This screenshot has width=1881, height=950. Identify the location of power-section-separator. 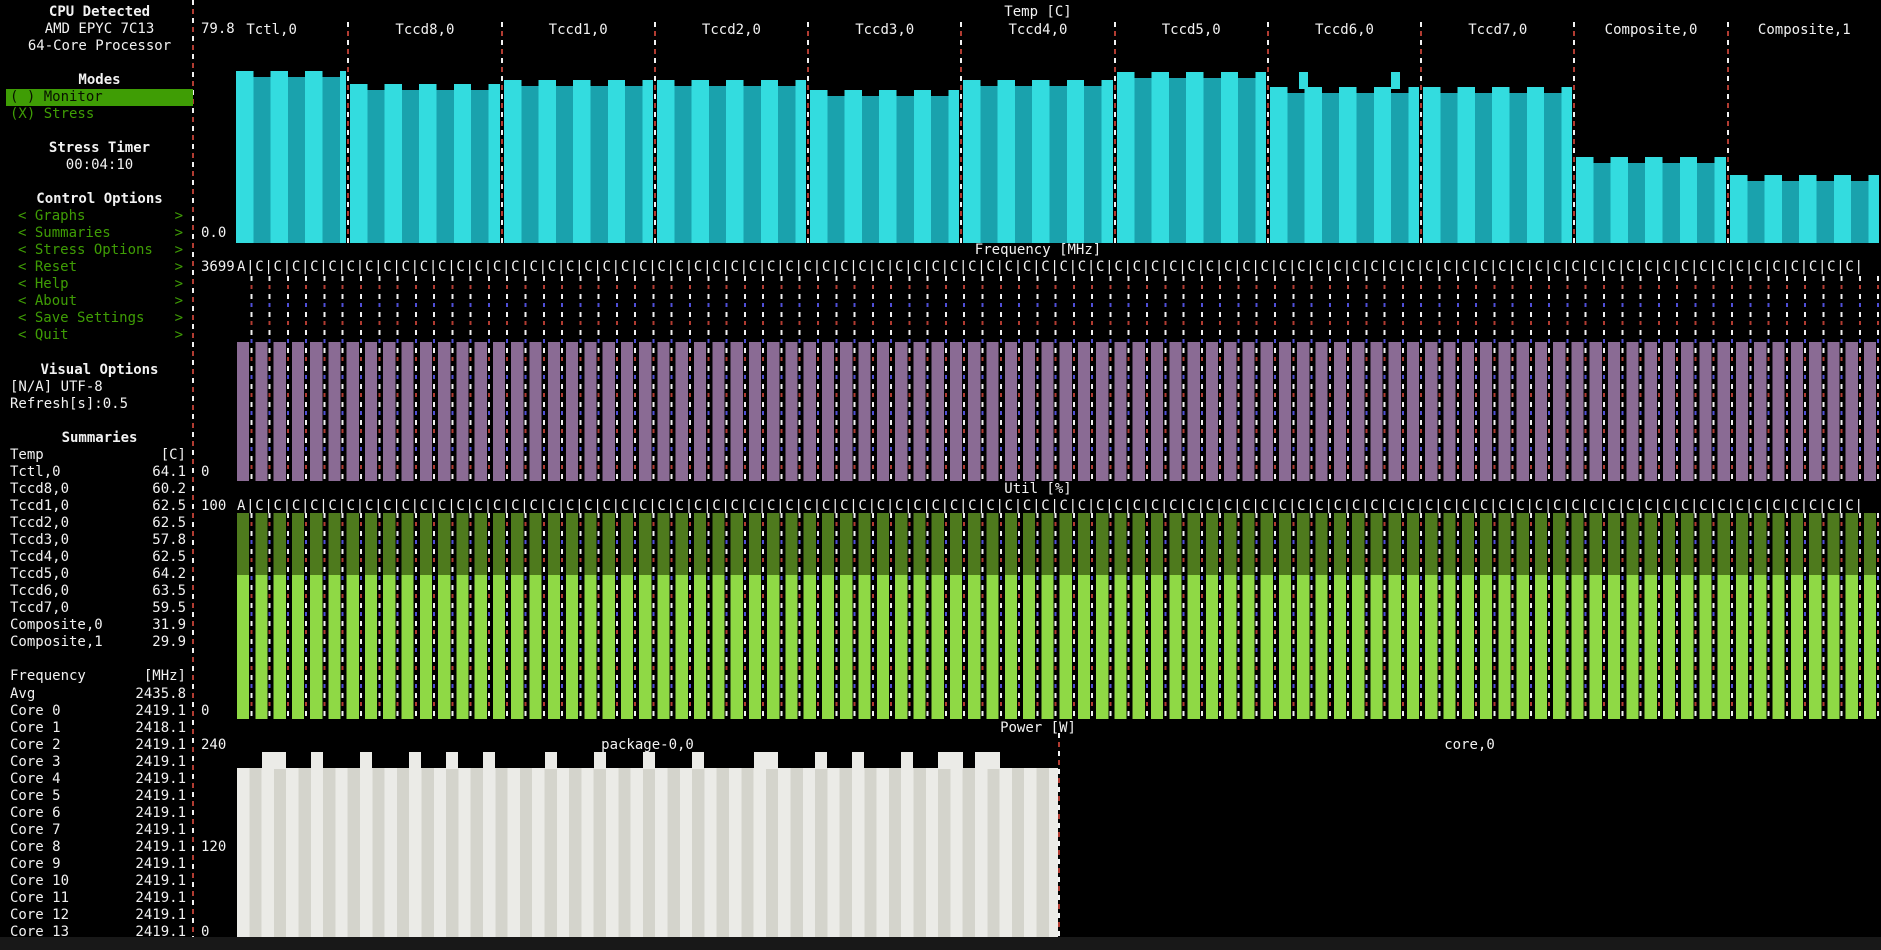
(1059, 835).